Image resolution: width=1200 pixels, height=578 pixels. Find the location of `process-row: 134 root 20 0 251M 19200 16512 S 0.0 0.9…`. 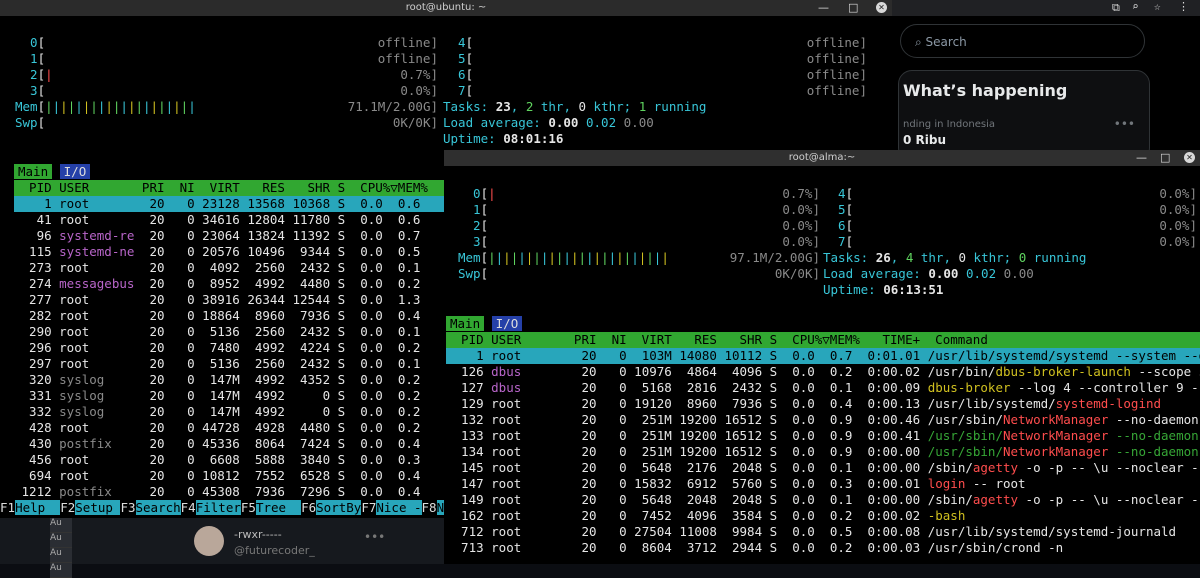

process-row: 134 root 20 0 251M 19200 16512 S 0.0 0.9… is located at coordinates (823, 452).